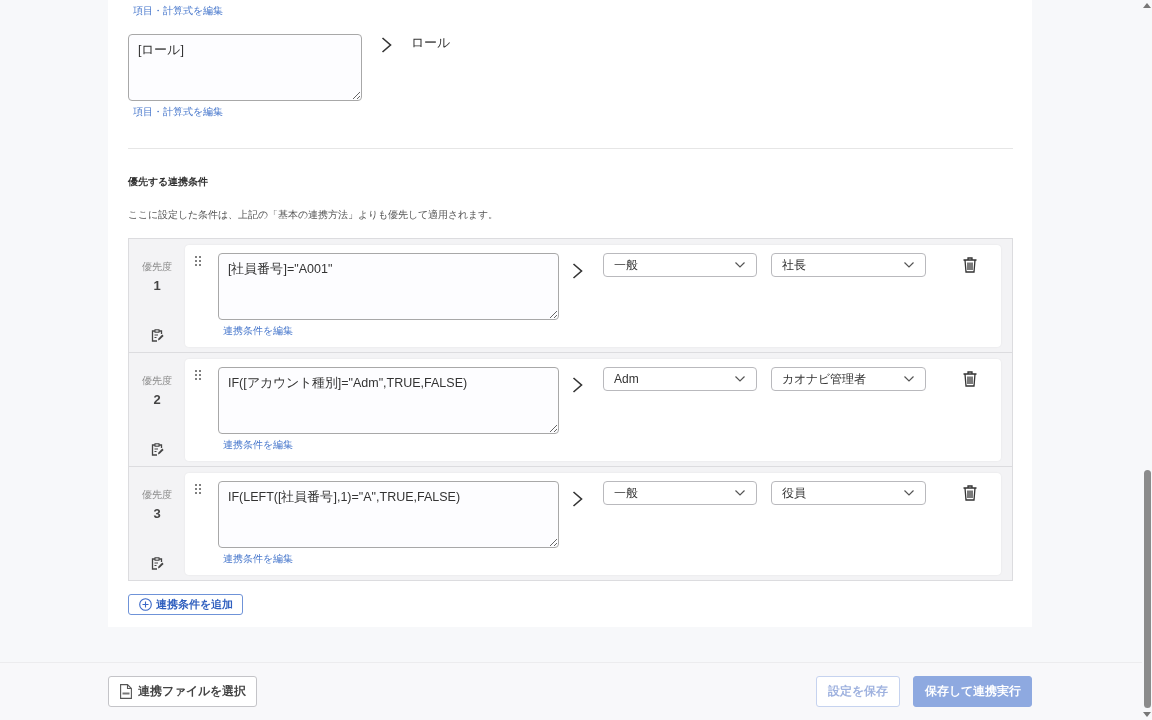  Describe the element at coordinates (185, 604) in the screenshot. I see `add-condition-button: 連携条件を追加` at that location.